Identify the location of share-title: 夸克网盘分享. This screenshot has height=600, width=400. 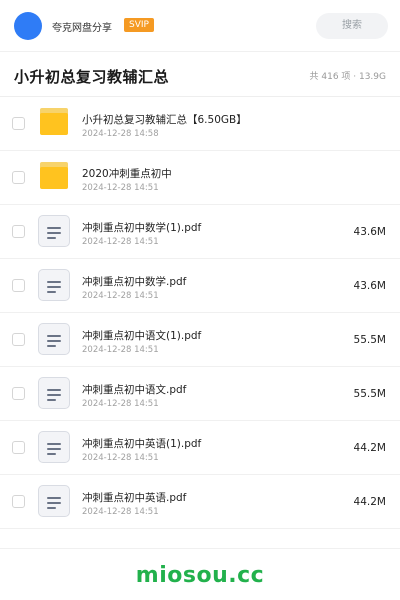
(82, 28).